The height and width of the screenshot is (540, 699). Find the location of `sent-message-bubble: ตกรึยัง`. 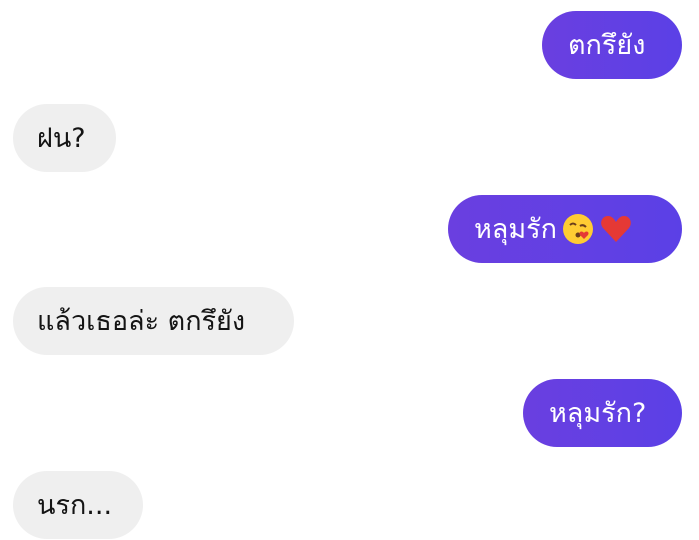

sent-message-bubble: ตกรึยัง is located at coordinates (612, 45).